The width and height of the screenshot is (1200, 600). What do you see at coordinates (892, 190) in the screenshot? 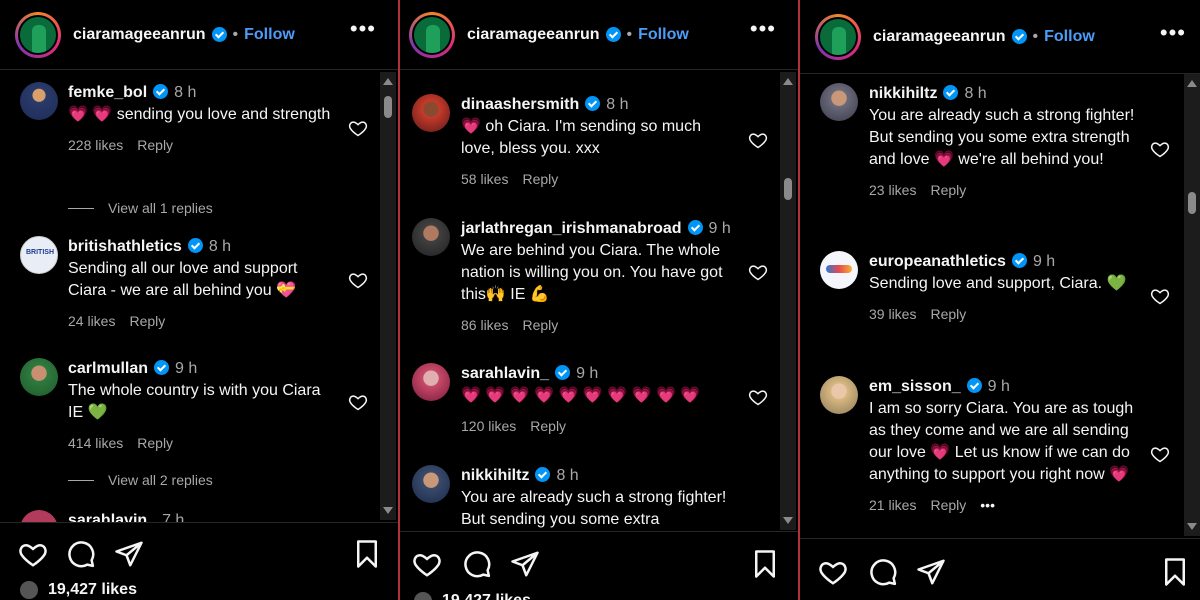
I see `comment-likes: 23 likes` at bounding box center [892, 190].